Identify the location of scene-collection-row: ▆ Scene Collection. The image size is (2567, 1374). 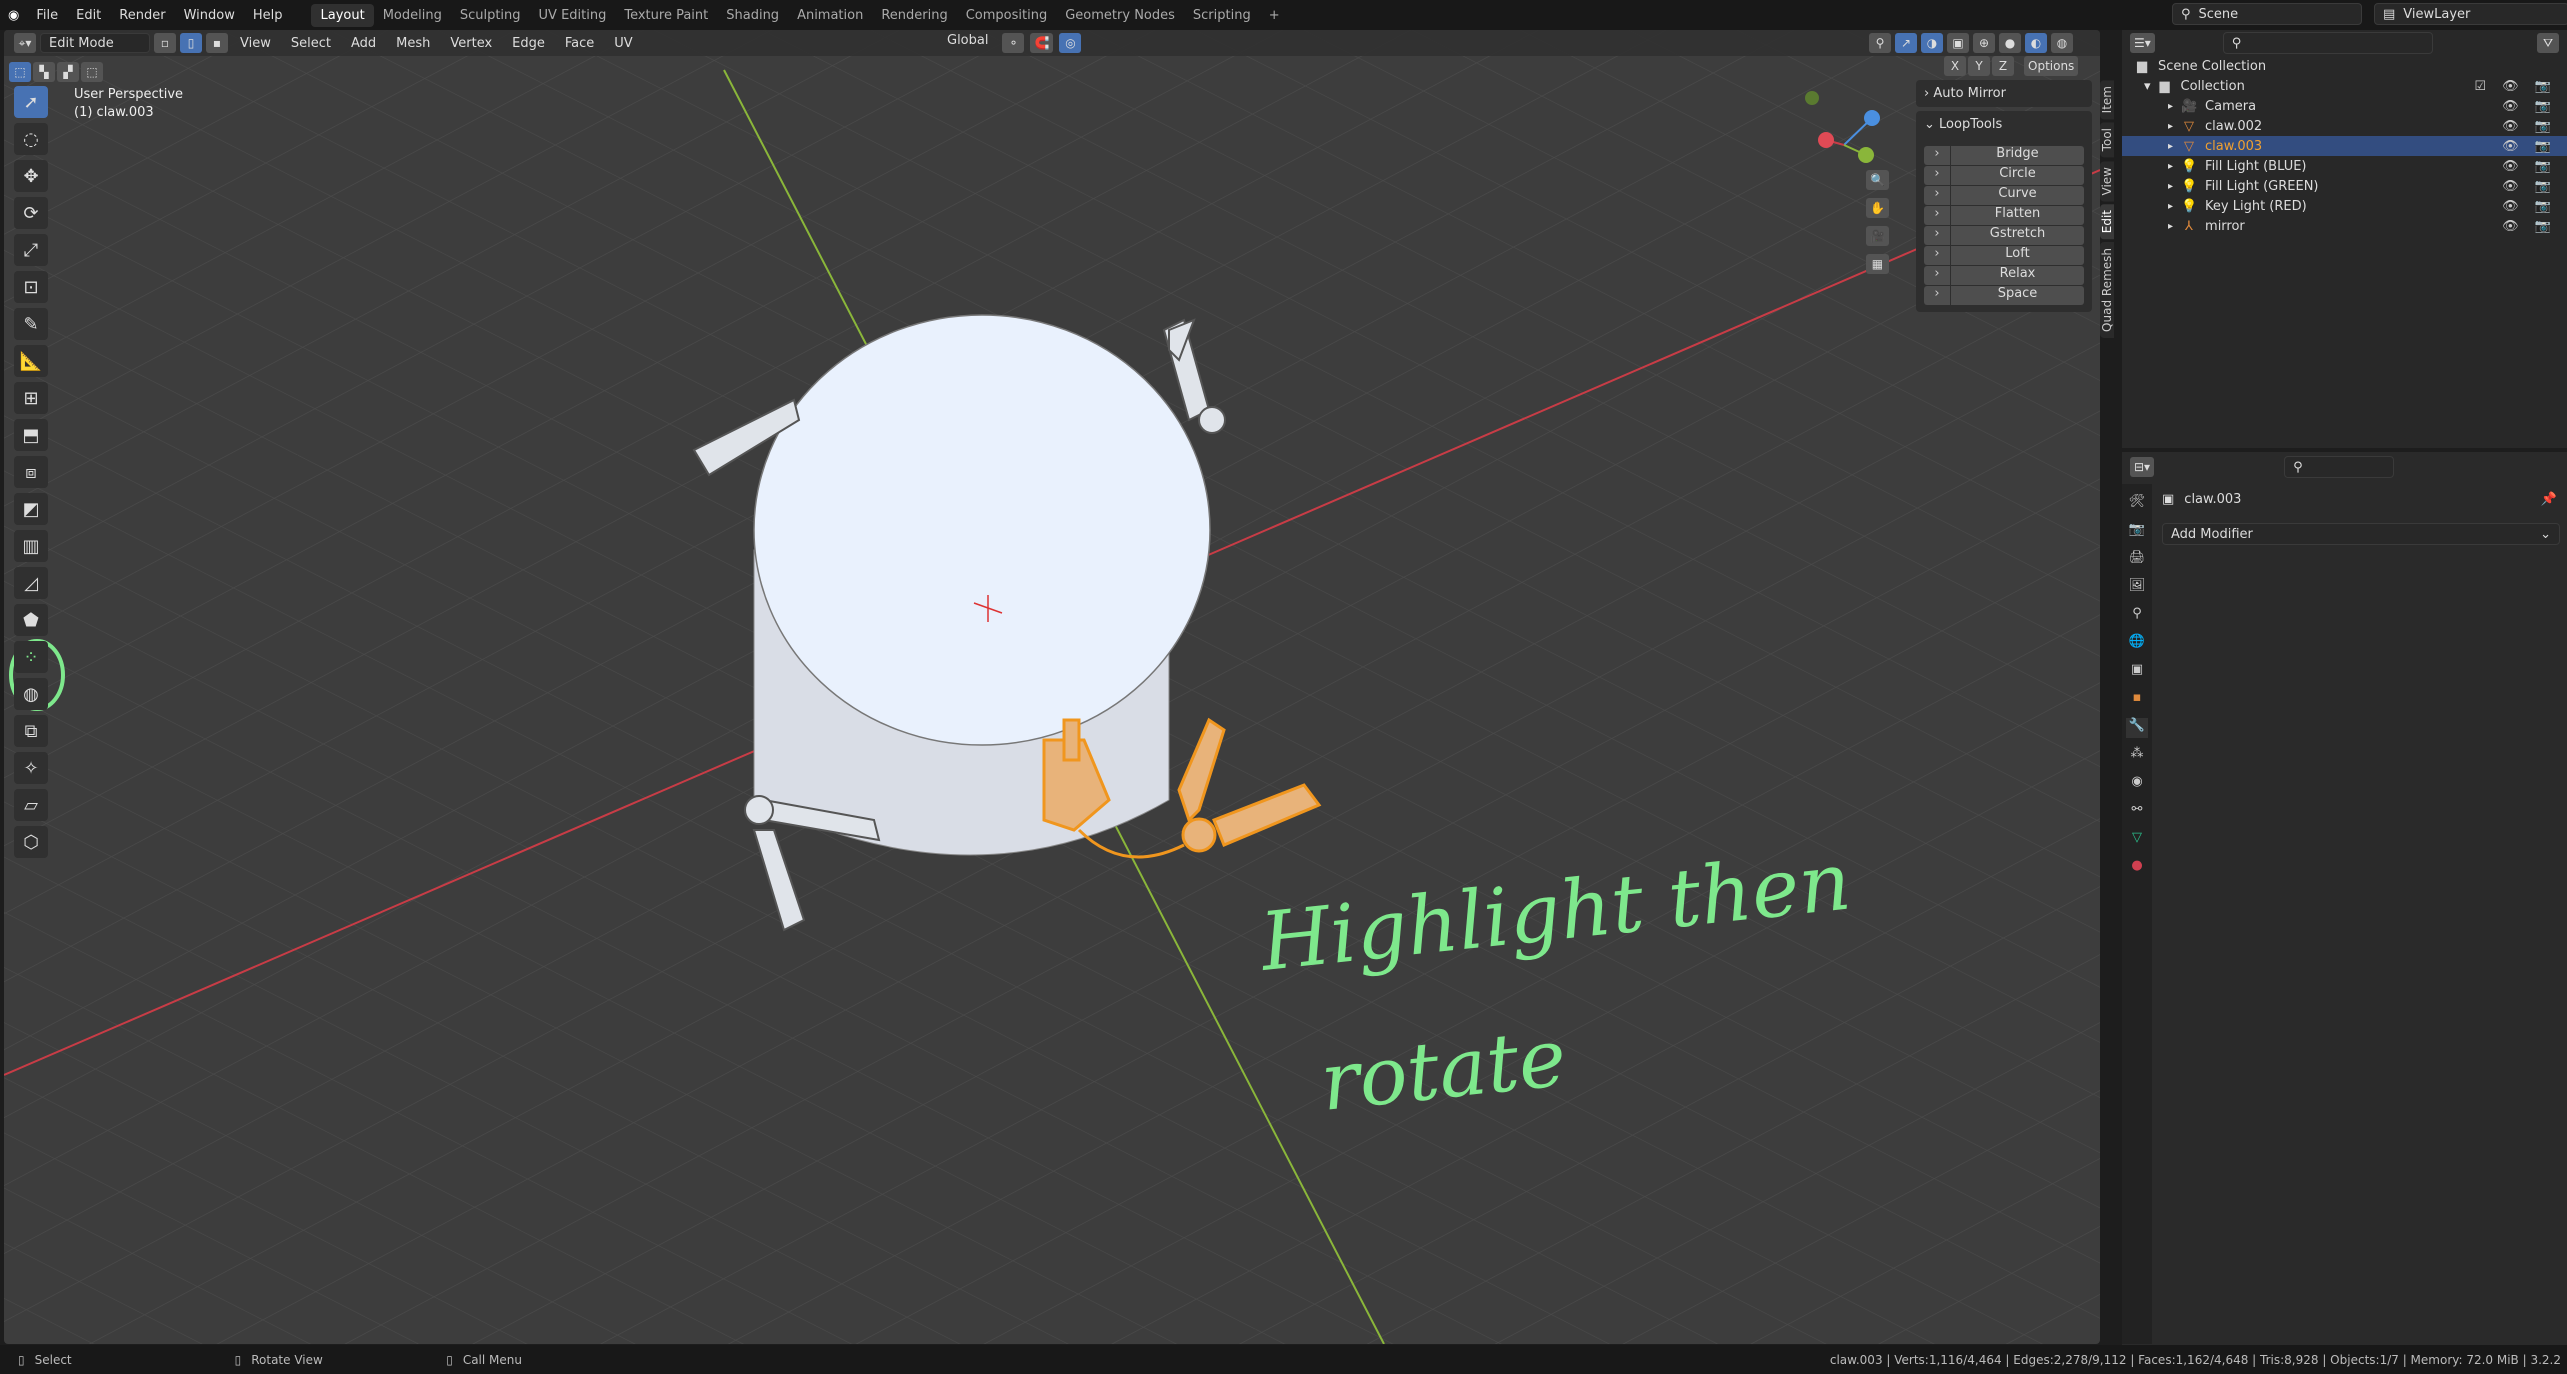
(2344, 66).